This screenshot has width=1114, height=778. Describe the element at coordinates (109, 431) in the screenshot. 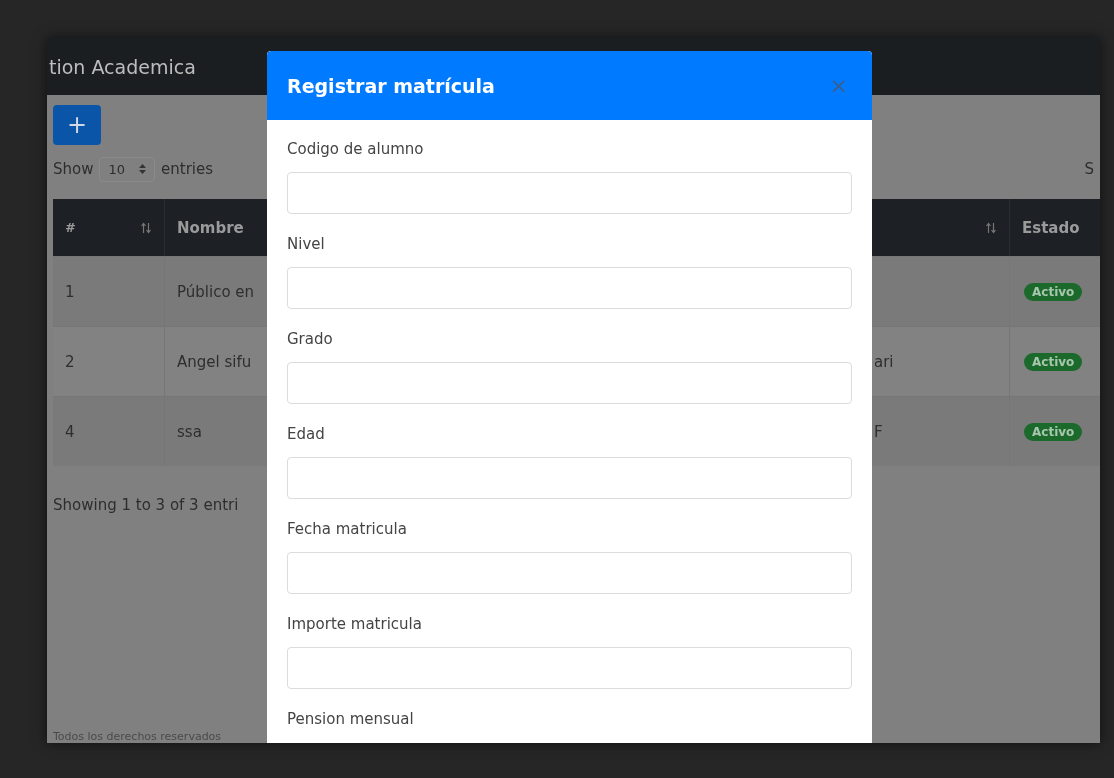

I see `table-cell: 4` at that location.